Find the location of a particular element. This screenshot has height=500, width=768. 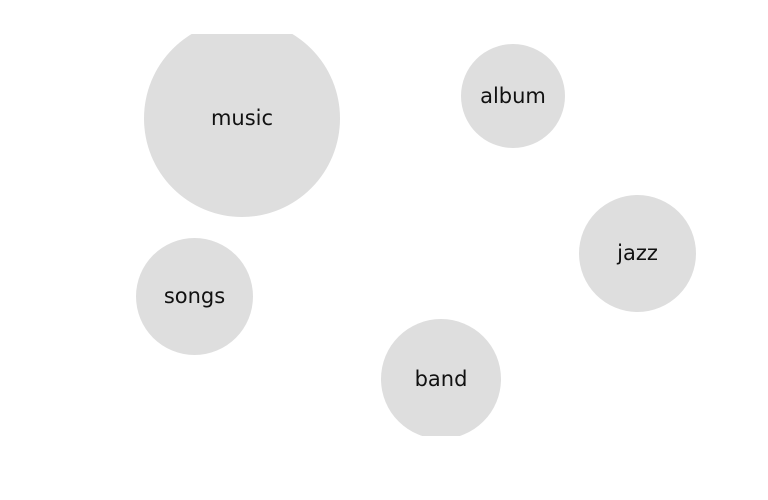

bubble-label-songs: songs is located at coordinates (194, 296).